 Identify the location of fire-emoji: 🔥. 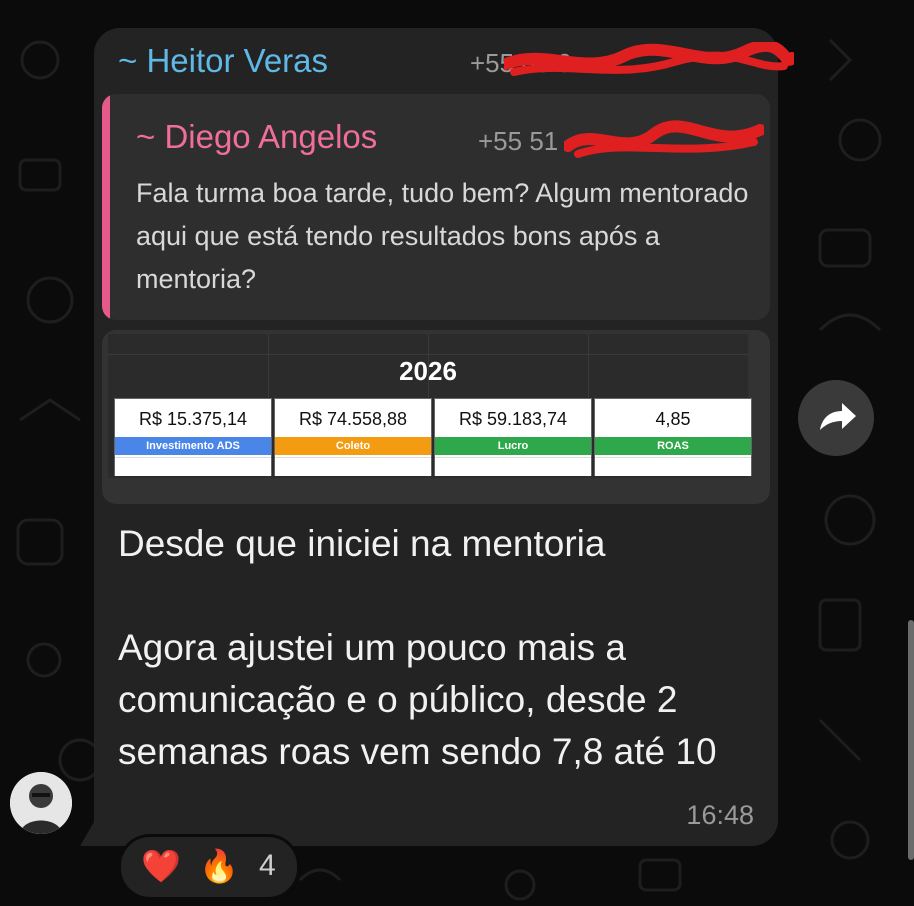
(219, 866).